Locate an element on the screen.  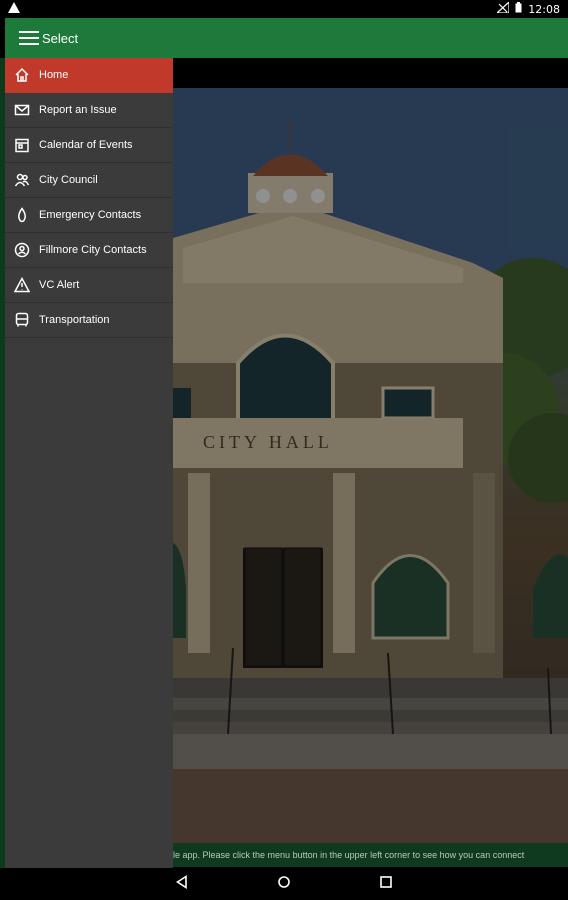
envelope-icon is located at coordinates (22, 110).